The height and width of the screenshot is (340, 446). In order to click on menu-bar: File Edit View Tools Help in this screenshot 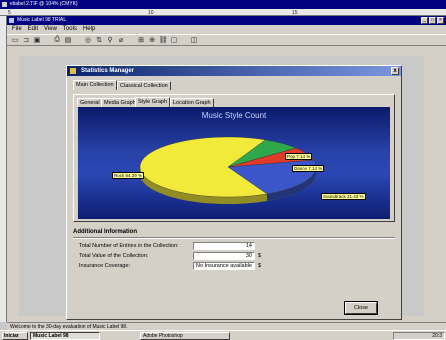, I will do `click(226, 29)`.